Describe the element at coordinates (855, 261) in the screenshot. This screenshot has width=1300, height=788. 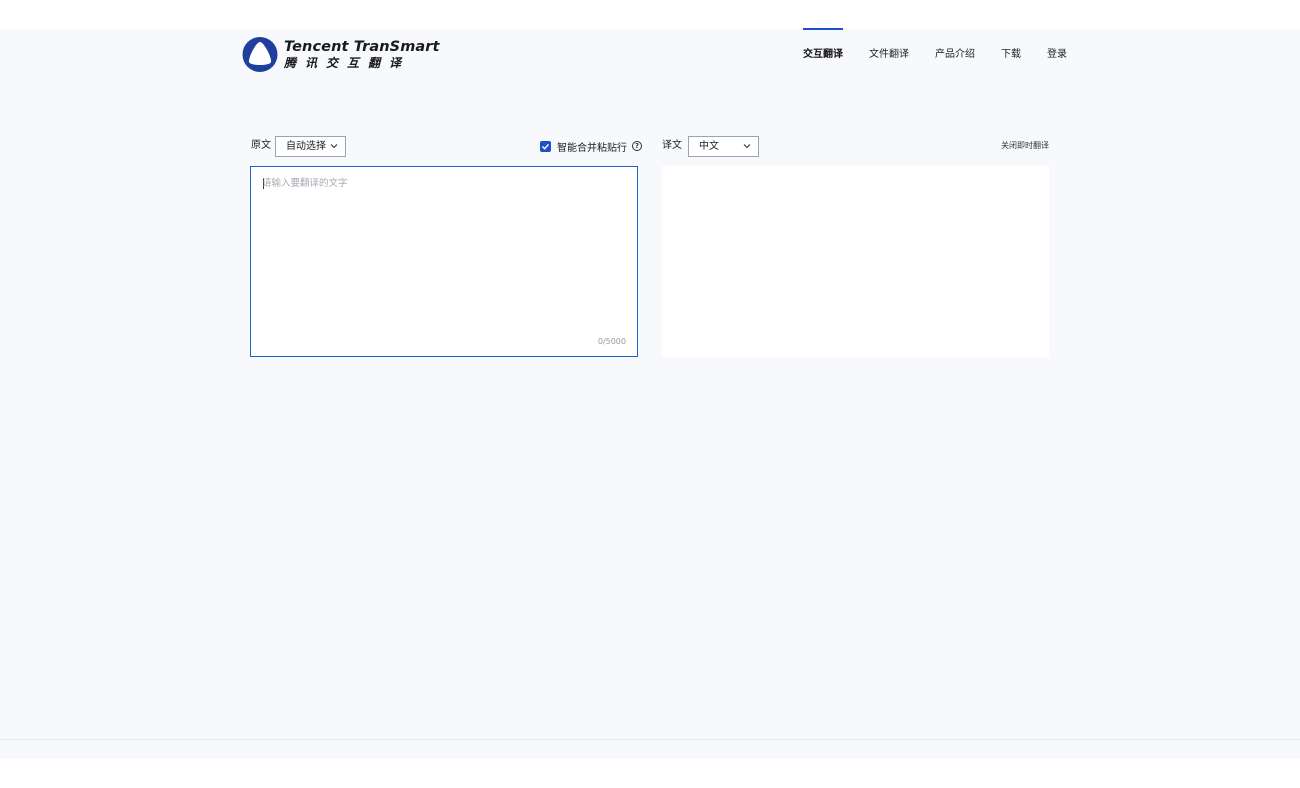
I see `target-panel` at that location.